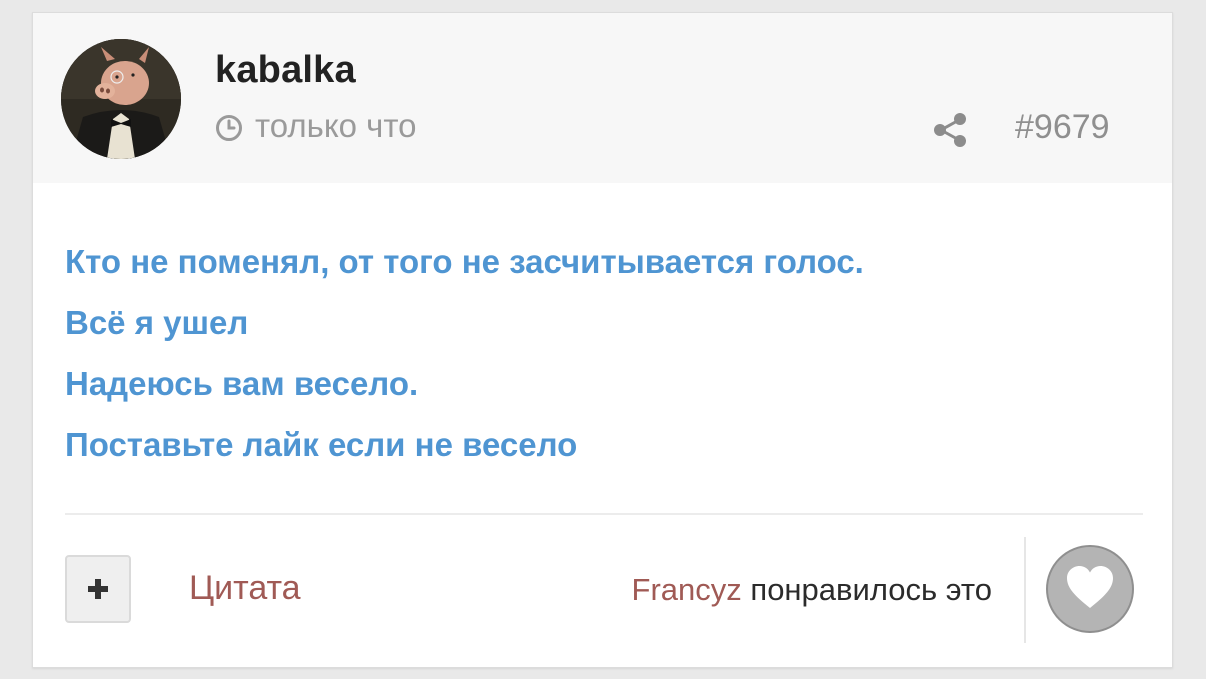 This screenshot has height=679, width=1206. I want to click on avatar, so click(121, 99).